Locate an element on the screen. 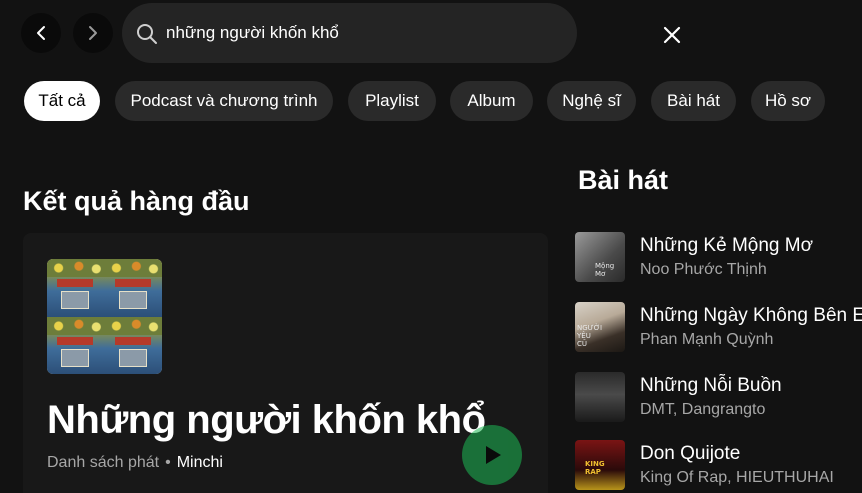 This screenshot has width=862, height=493. chevron-left-icon is located at coordinates (41, 33).